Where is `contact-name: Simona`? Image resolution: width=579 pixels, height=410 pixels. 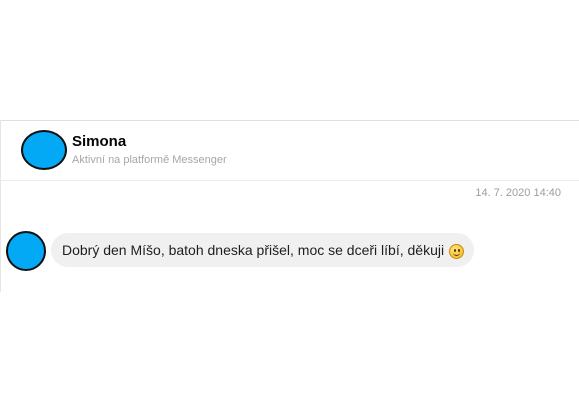 contact-name: Simona is located at coordinates (99, 142).